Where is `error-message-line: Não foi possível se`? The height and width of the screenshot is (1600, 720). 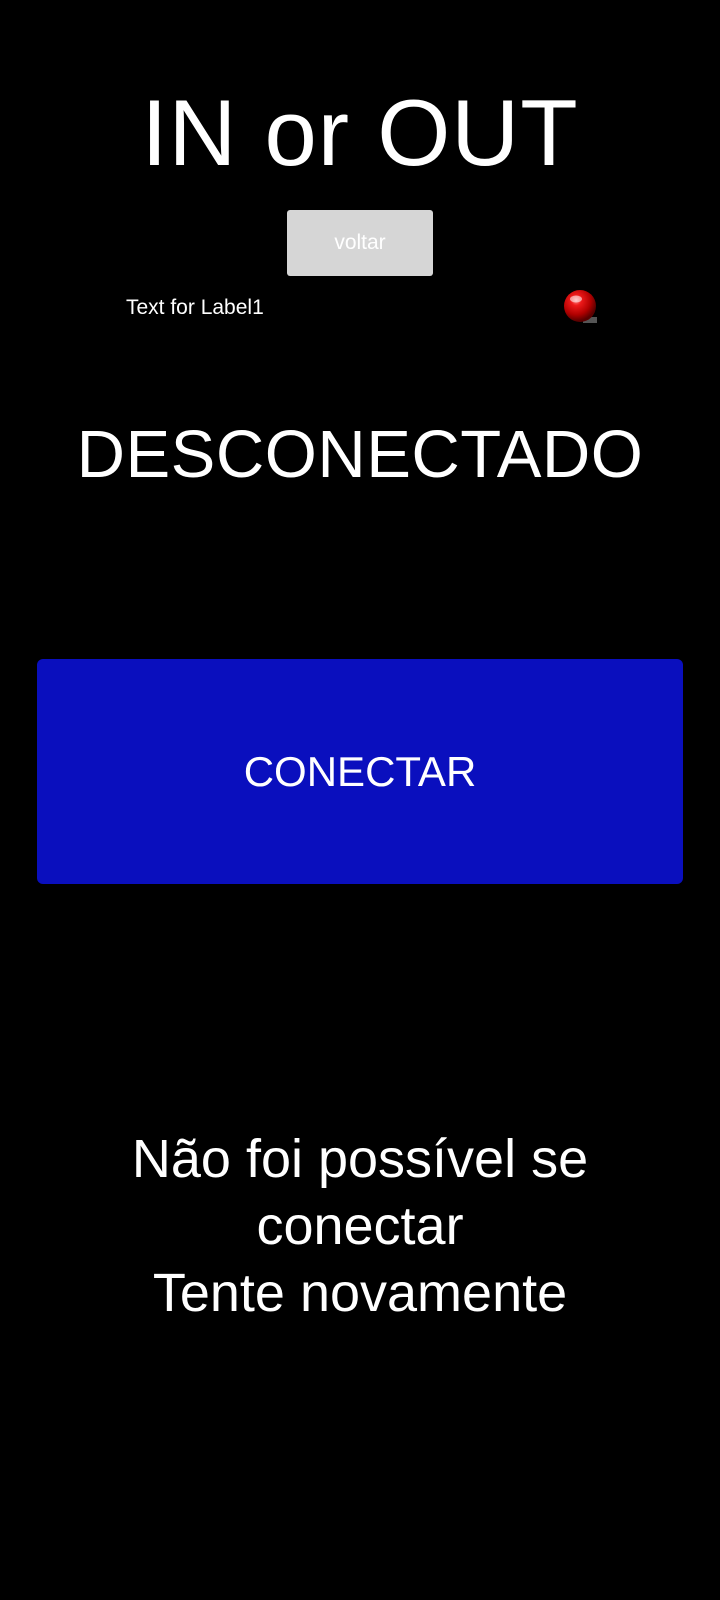
error-message-line: Não foi possível se is located at coordinates (360, 1159).